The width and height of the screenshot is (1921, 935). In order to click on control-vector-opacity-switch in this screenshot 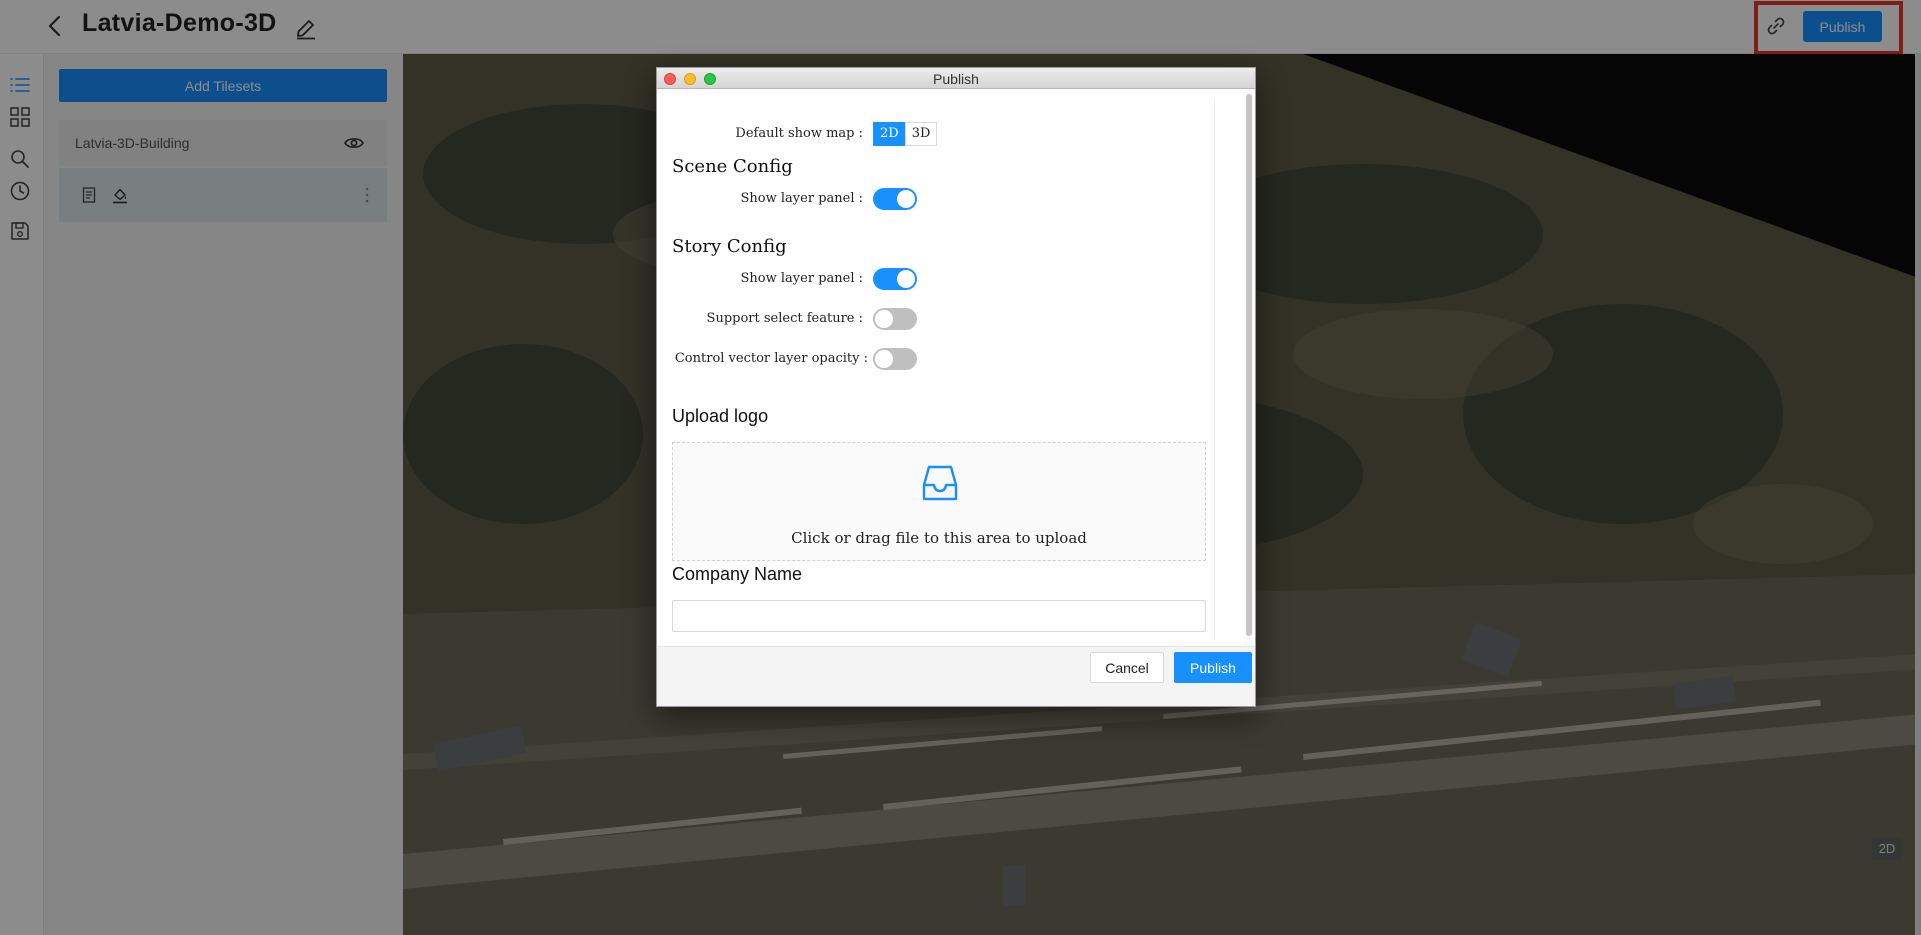, I will do `click(895, 359)`.